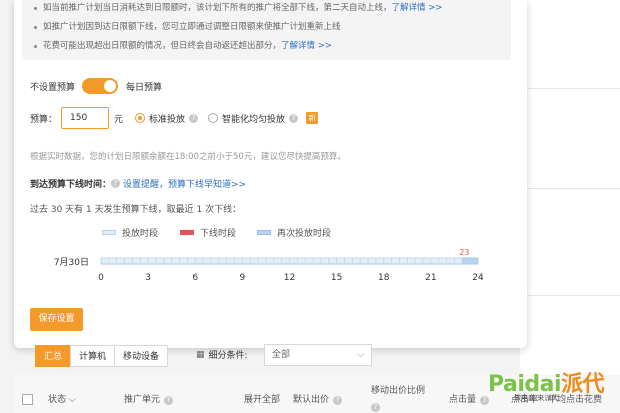  What do you see at coordinates (93, 356) in the screenshot?
I see `tab-computer: 计算机` at bounding box center [93, 356].